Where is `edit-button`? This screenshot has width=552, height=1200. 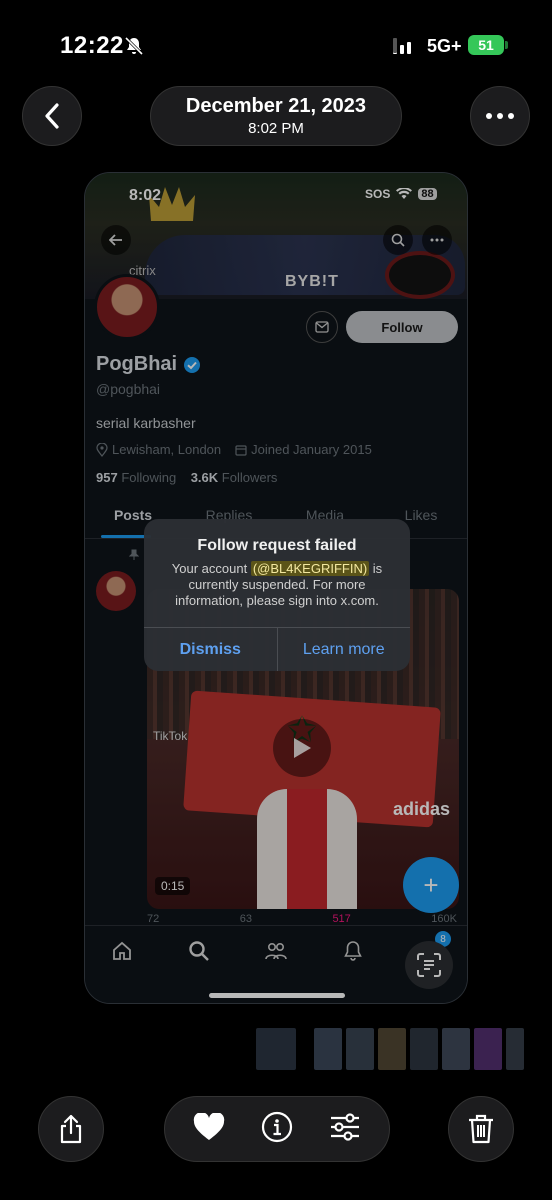 edit-button is located at coordinates (345, 1129).